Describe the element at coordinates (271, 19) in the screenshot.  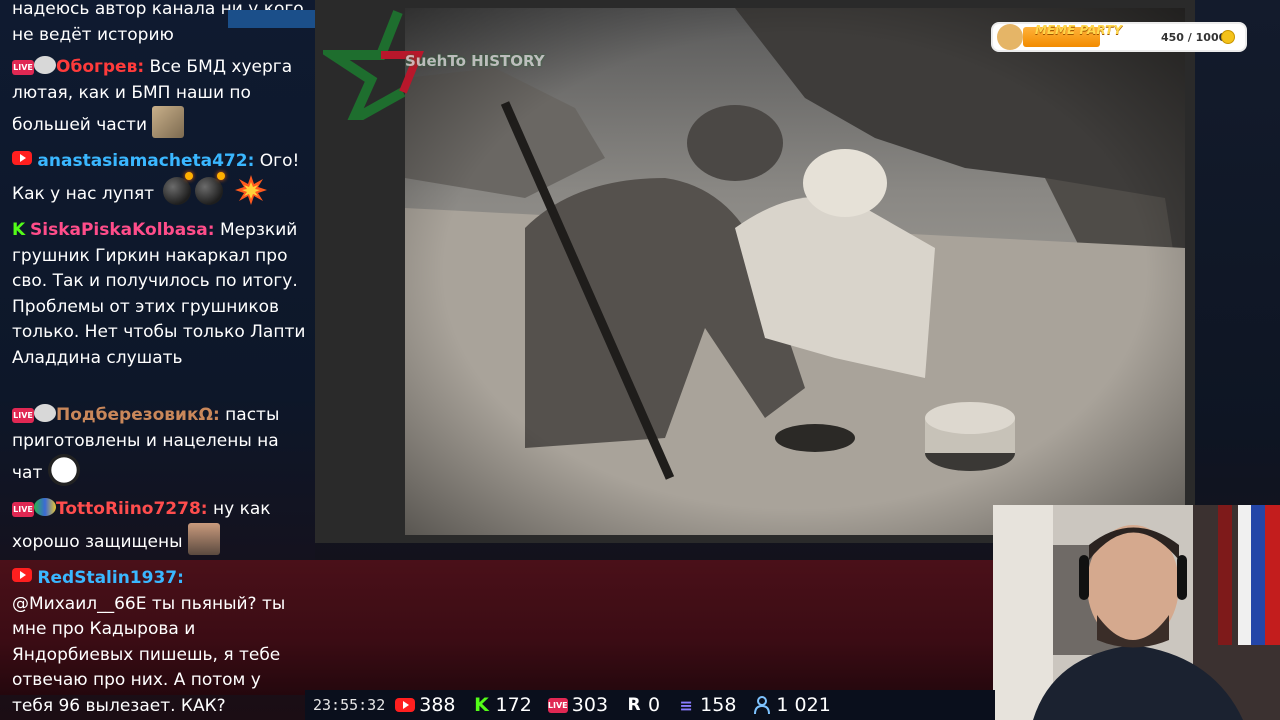
I see `chat-highlight-bar` at that location.